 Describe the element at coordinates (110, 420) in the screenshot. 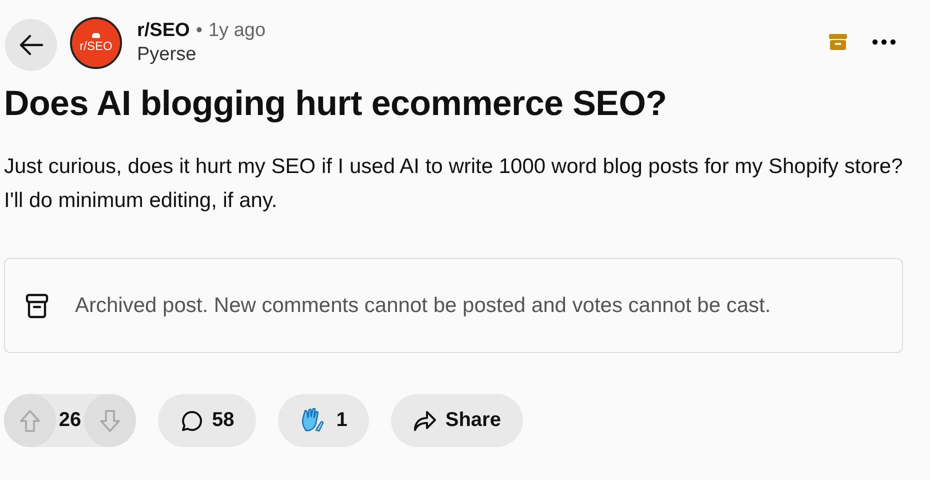

I see `downvote-icon` at that location.